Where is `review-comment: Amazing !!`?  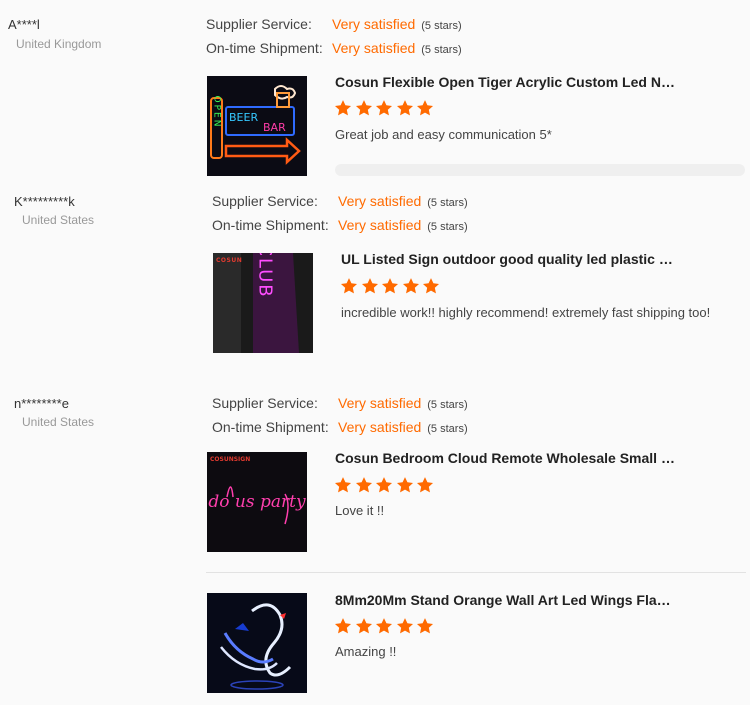
review-comment: Amazing !! is located at coordinates (366, 651).